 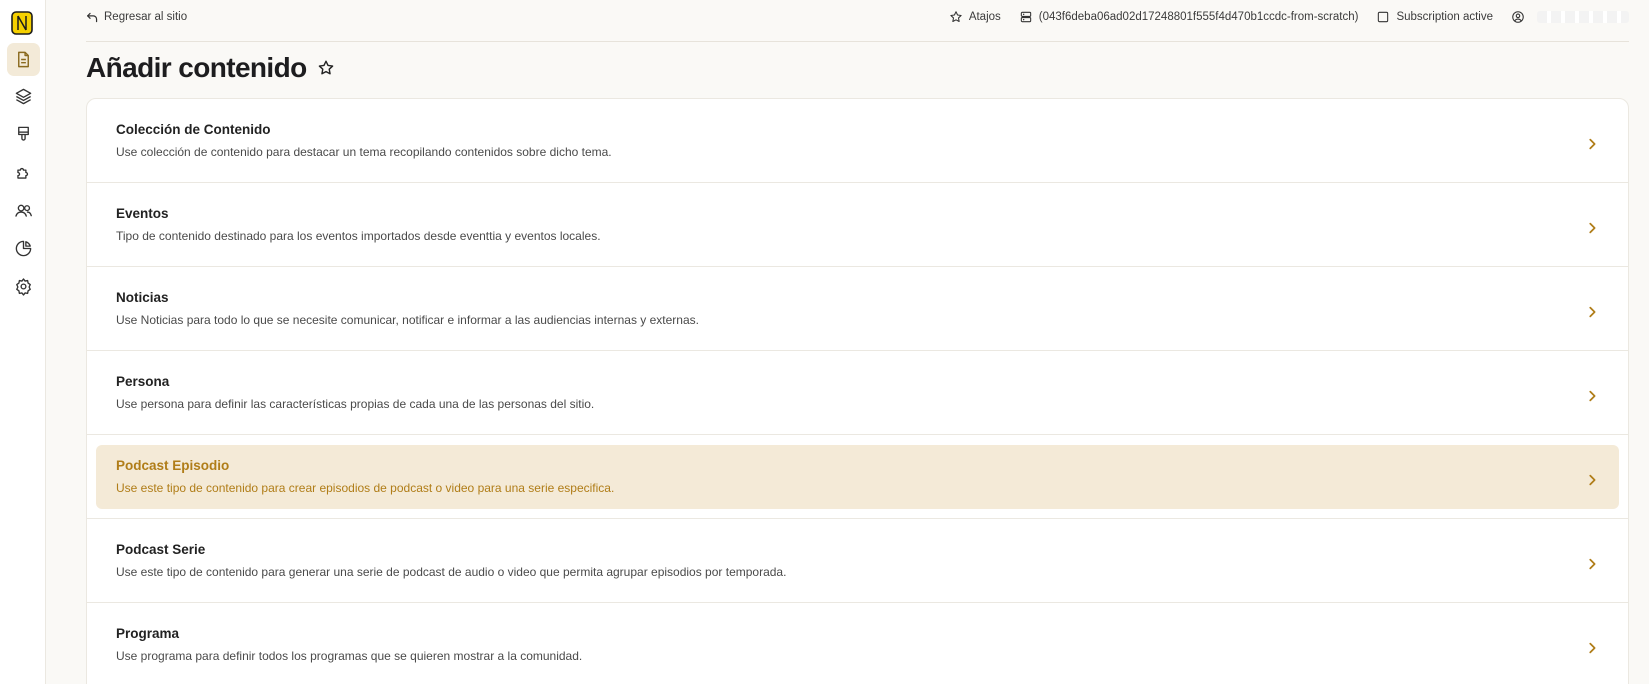 What do you see at coordinates (22, 23) in the screenshot?
I see `brand-logo` at bounding box center [22, 23].